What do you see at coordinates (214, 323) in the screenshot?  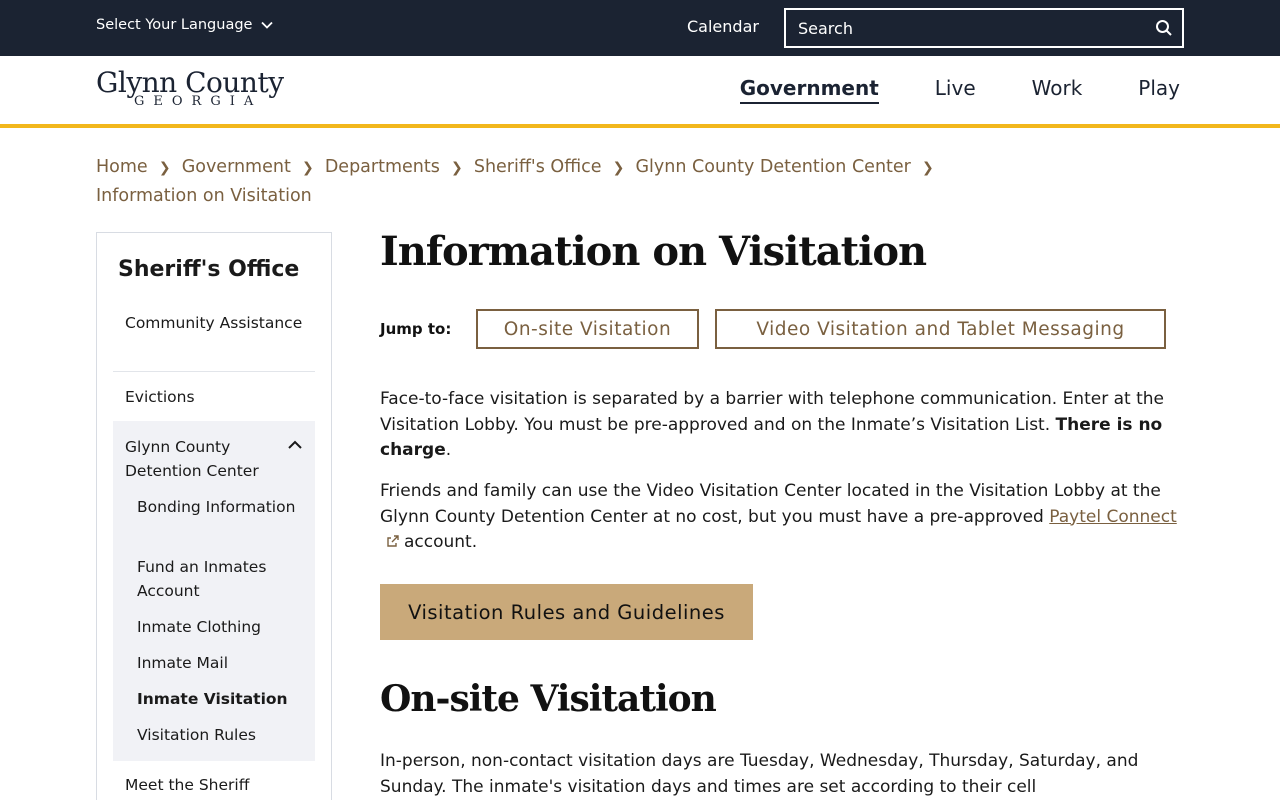 I see `sidebar-item-community-assistance: Community Assistance` at bounding box center [214, 323].